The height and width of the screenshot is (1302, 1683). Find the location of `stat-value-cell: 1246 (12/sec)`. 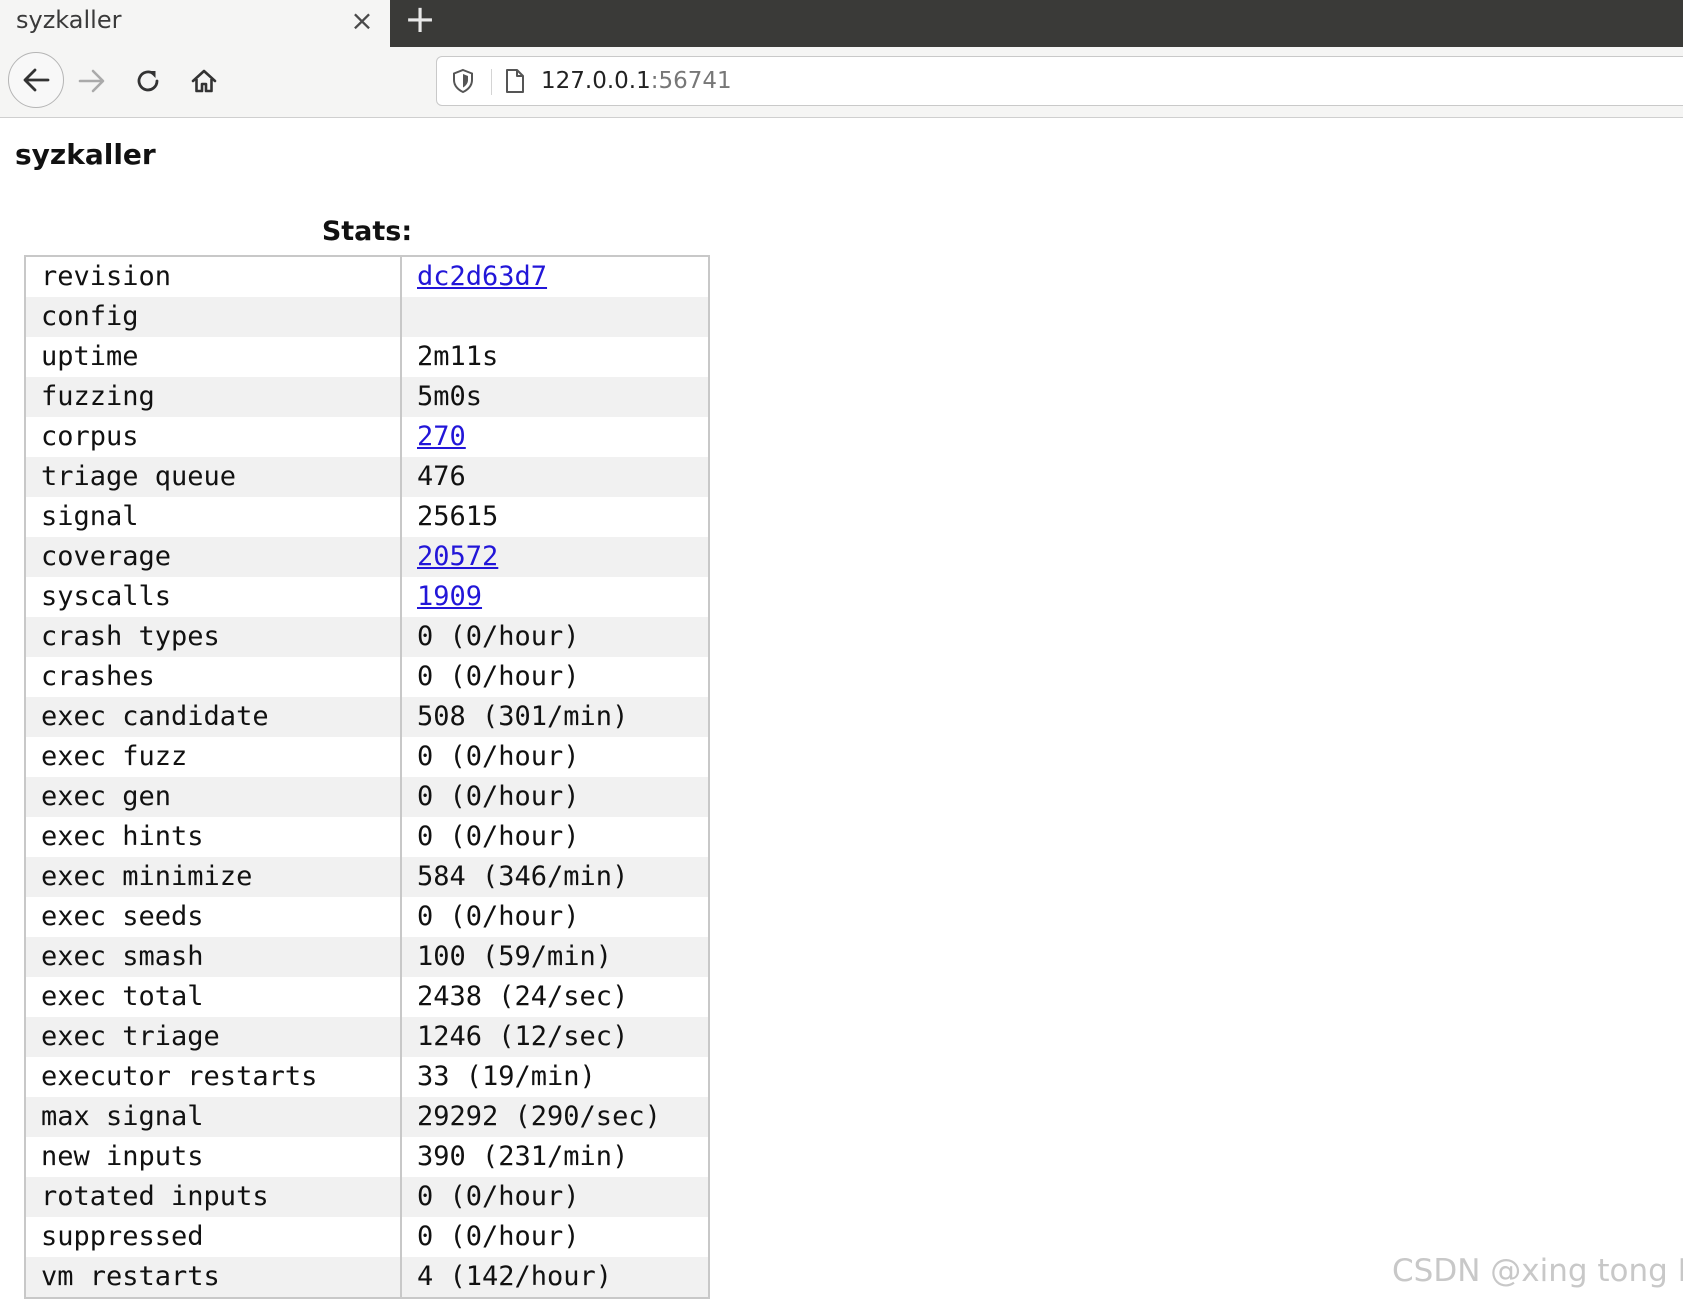

stat-value-cell: 1246 (12/sec) is located at coordinates (555, 1037).